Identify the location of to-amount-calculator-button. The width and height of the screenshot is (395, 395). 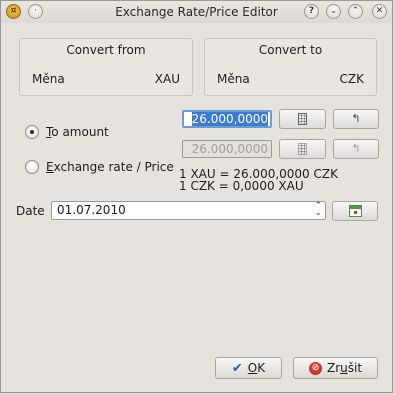
(302, 119).